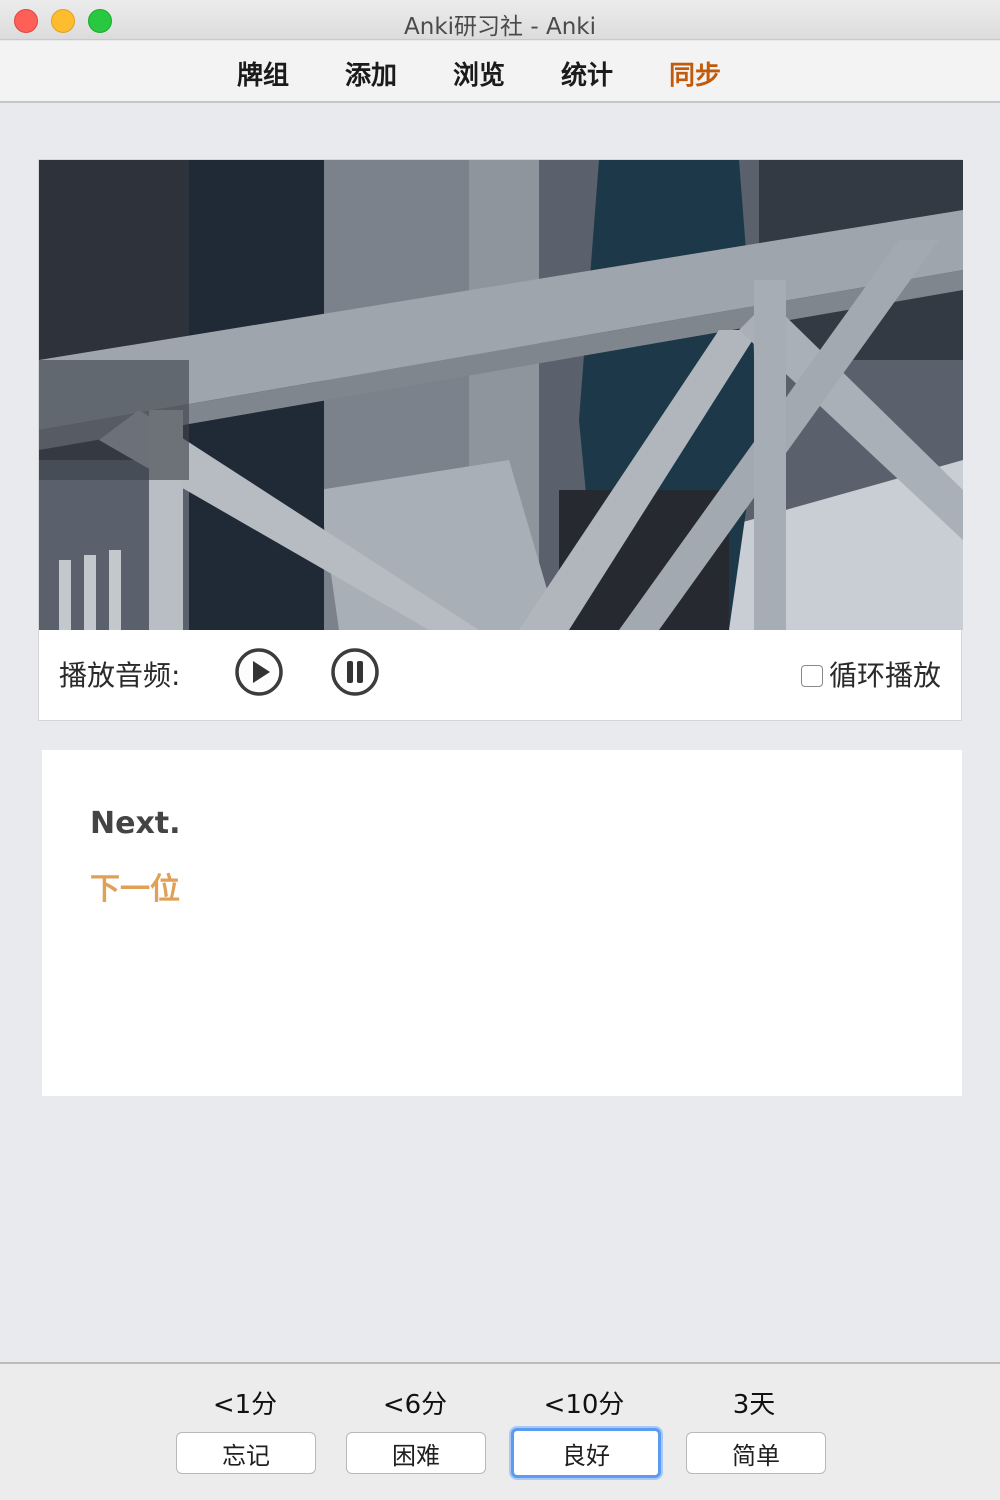 Image resolution: width=1000 pixels, height=1500 pixels. Describe the element at coordinates (756, 1453) in the screenshot. I see `easy-button: 简单` at that location.